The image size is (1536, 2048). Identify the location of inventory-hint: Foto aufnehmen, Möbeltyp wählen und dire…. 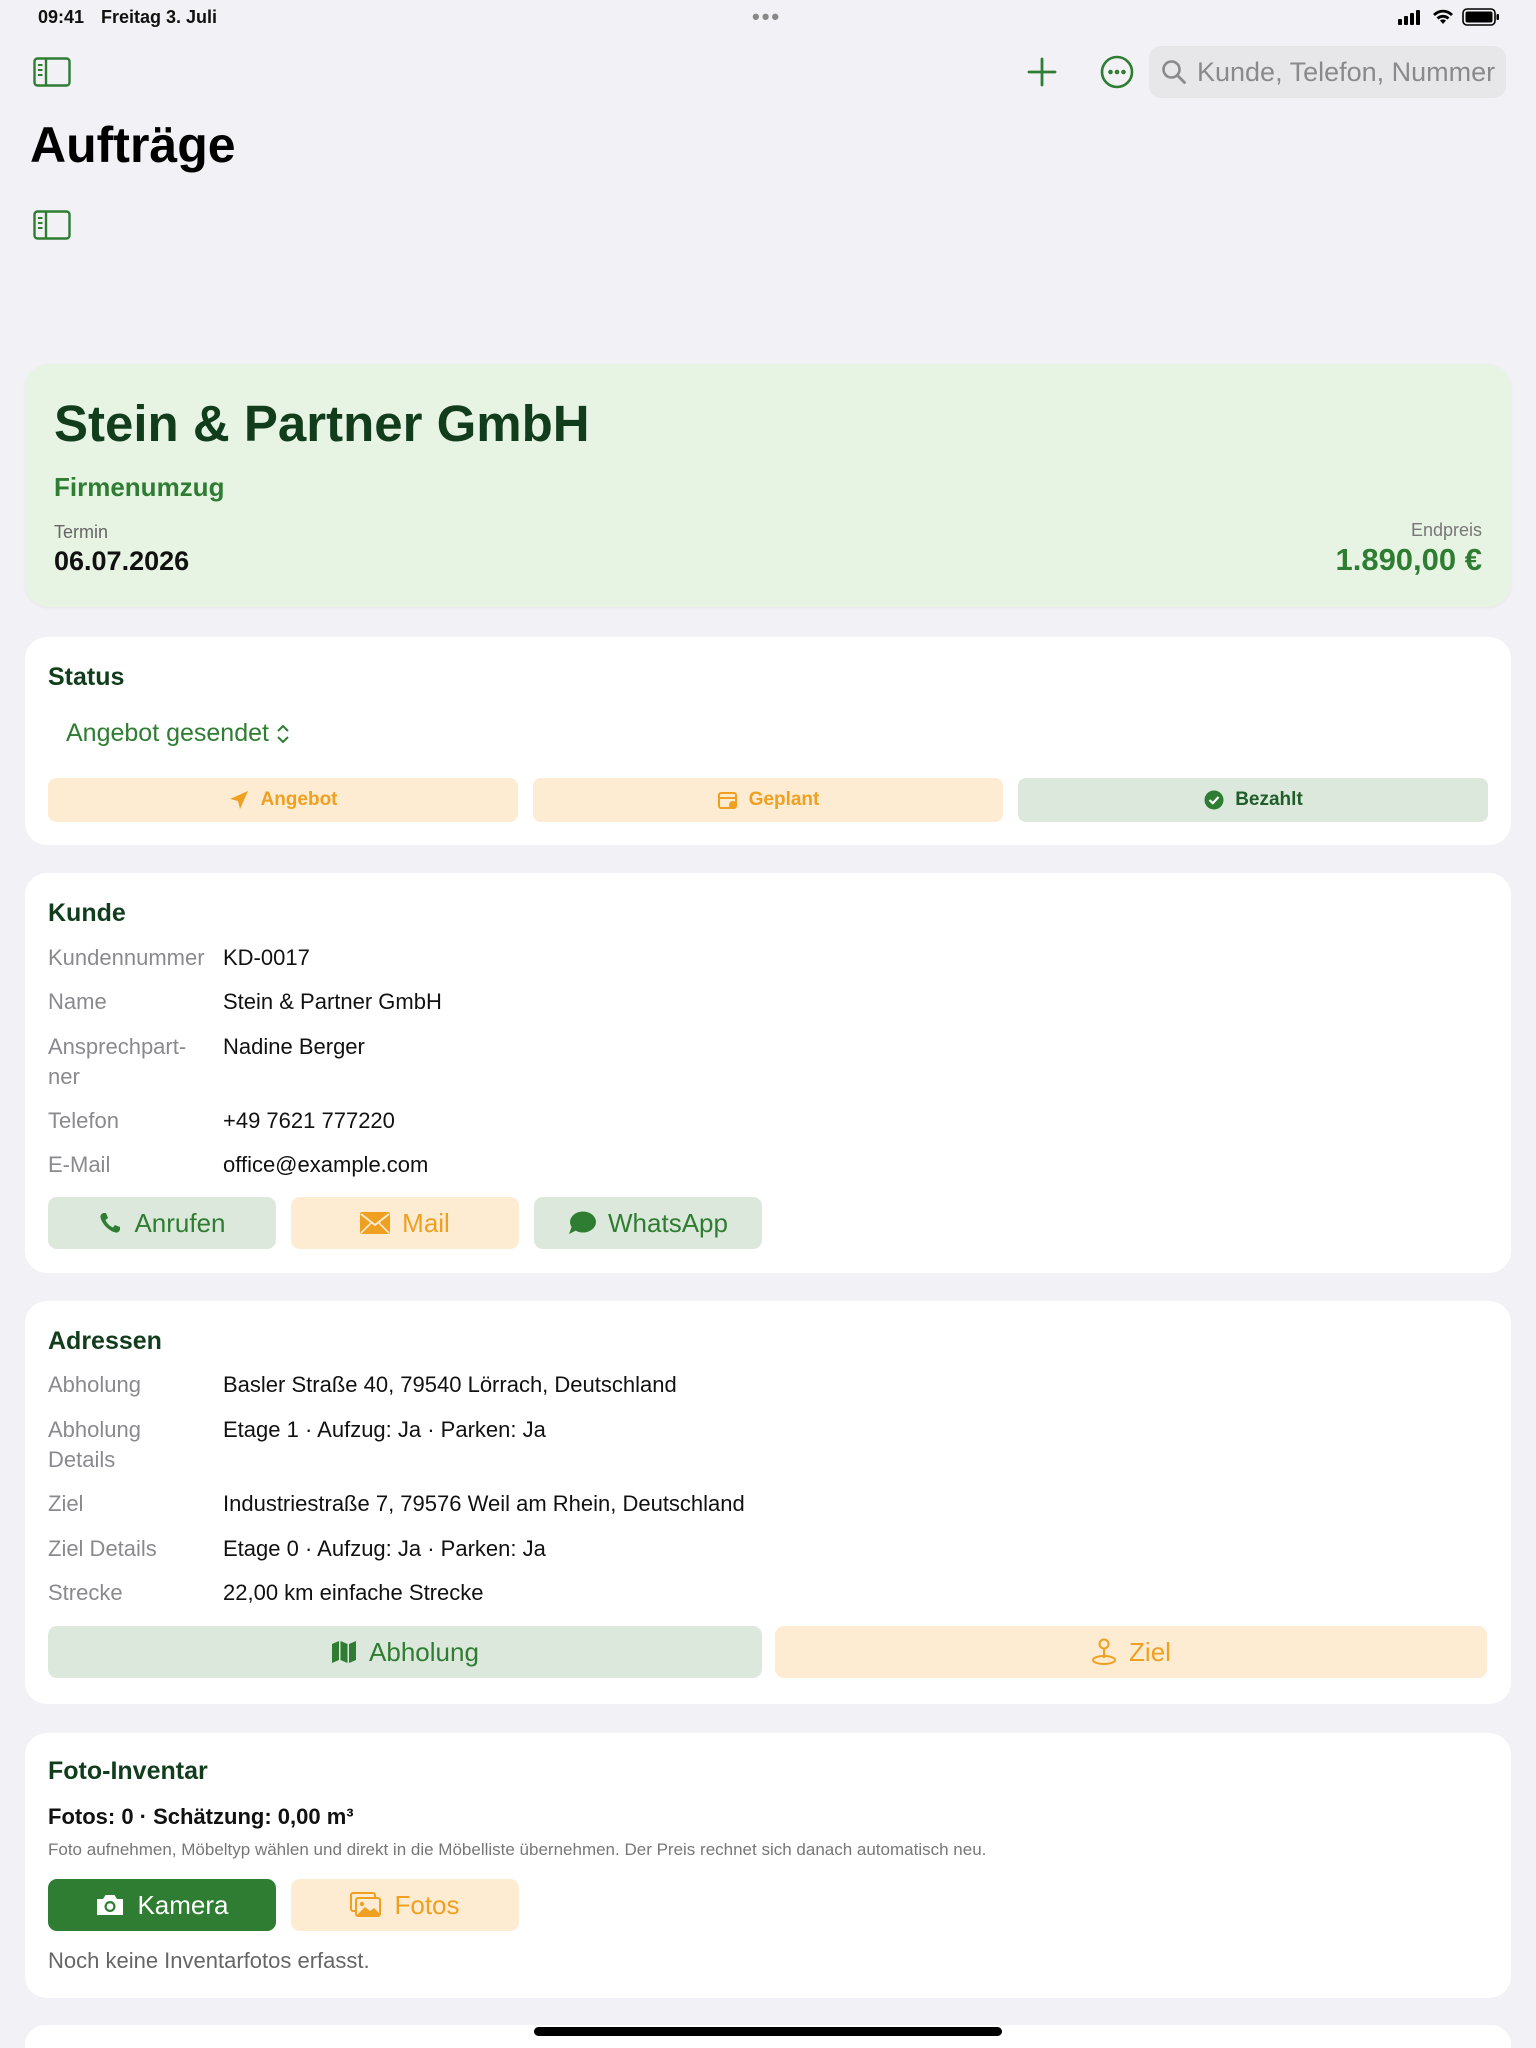
(517, 1849).